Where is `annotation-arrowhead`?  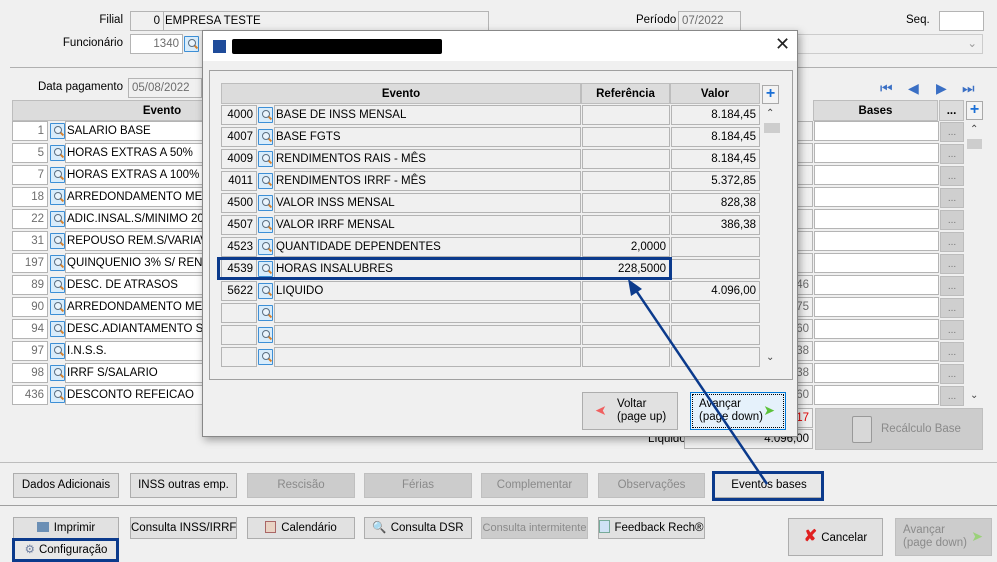 annotation-arrowhead is located at coordinates (635, 287).